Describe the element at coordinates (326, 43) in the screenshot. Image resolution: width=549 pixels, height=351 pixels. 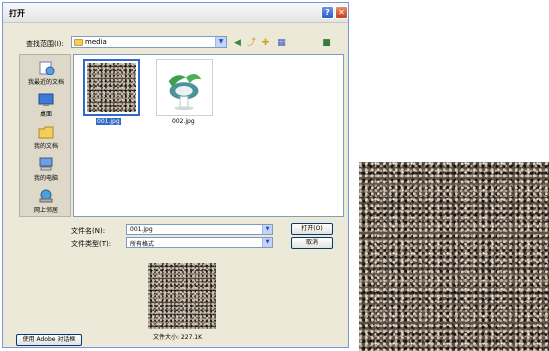
I see `bridge-icon: ■` at that location.